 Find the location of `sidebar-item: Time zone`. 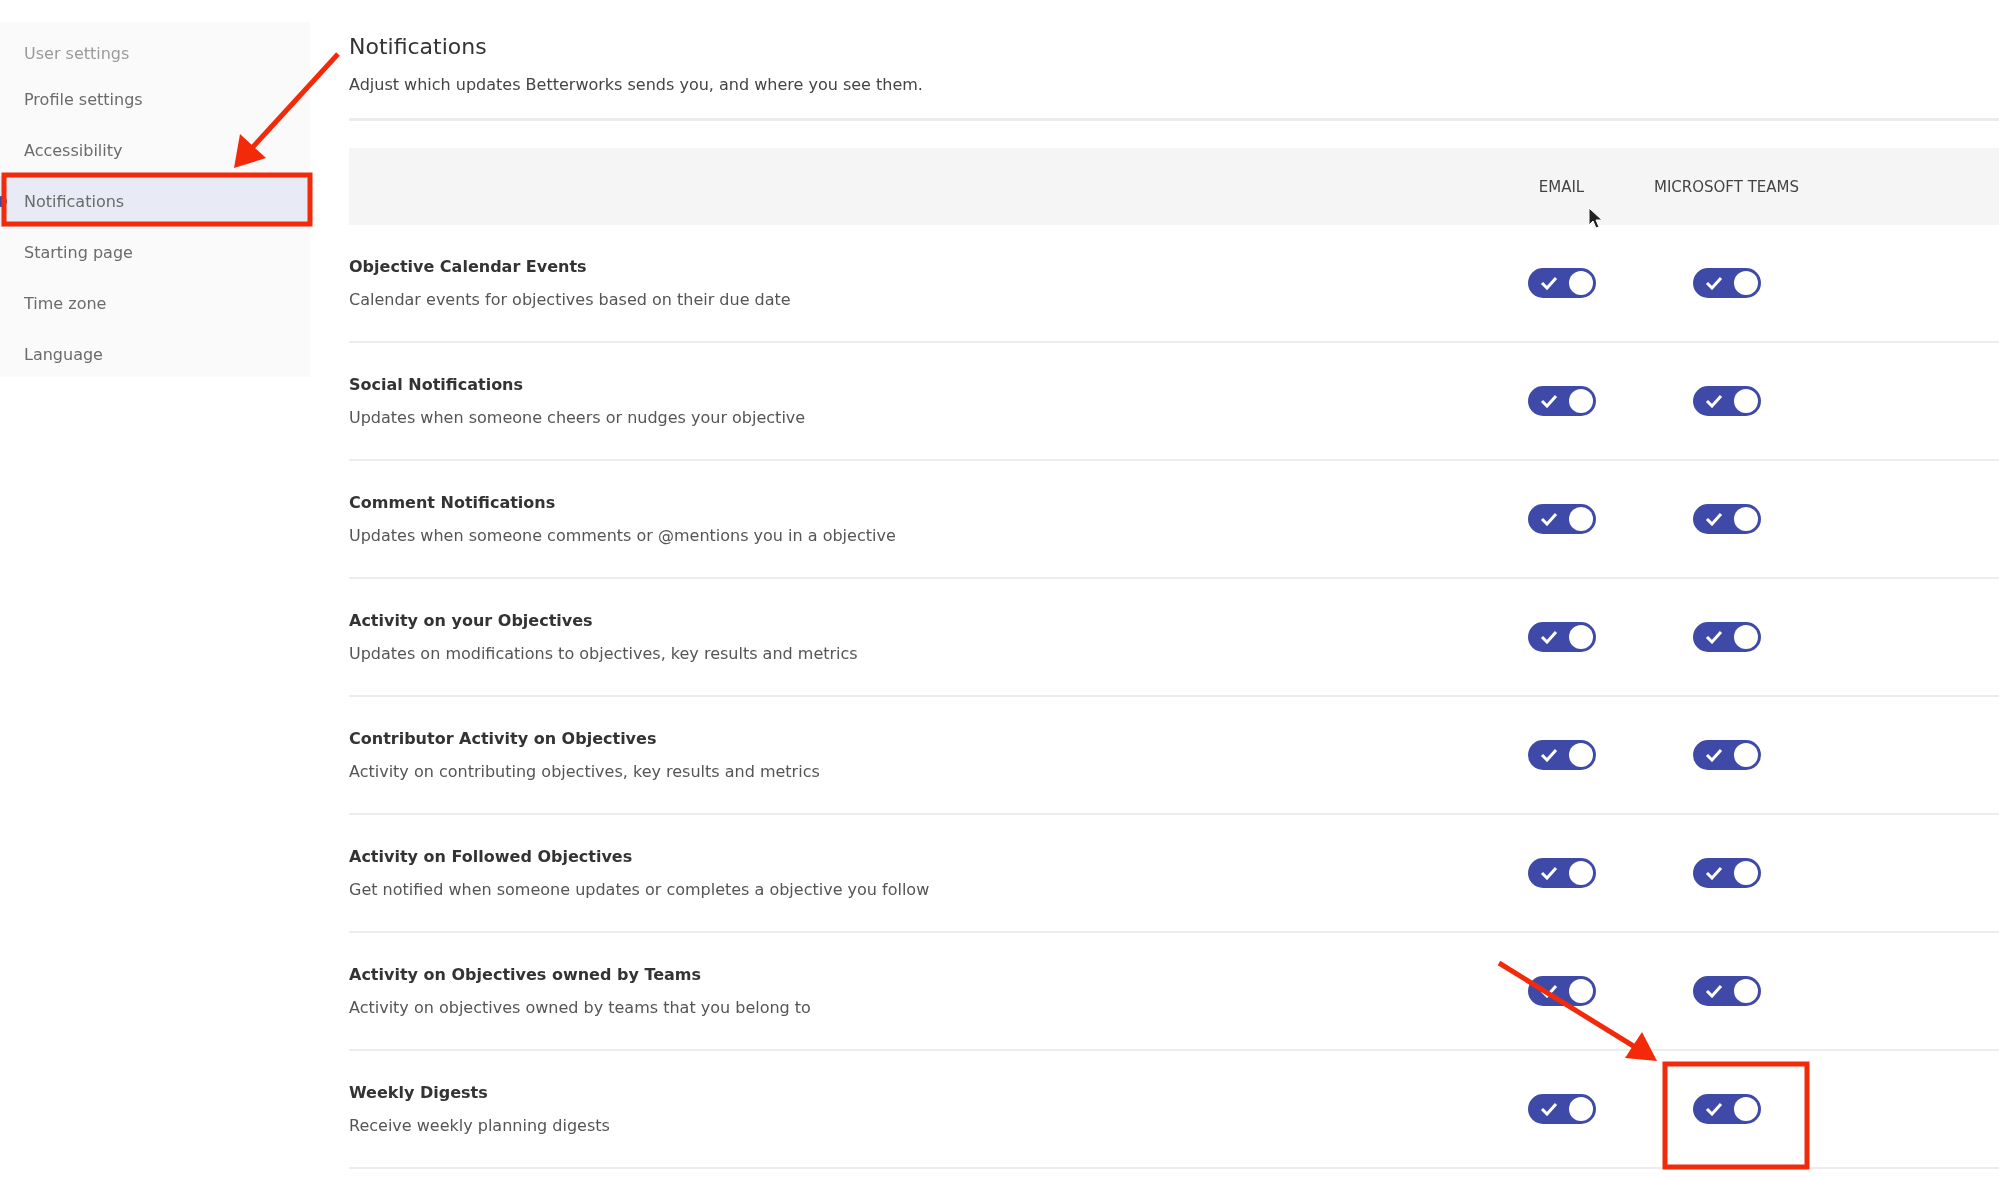

sidebar-item: Time zone is located at coordinates (155, 303).